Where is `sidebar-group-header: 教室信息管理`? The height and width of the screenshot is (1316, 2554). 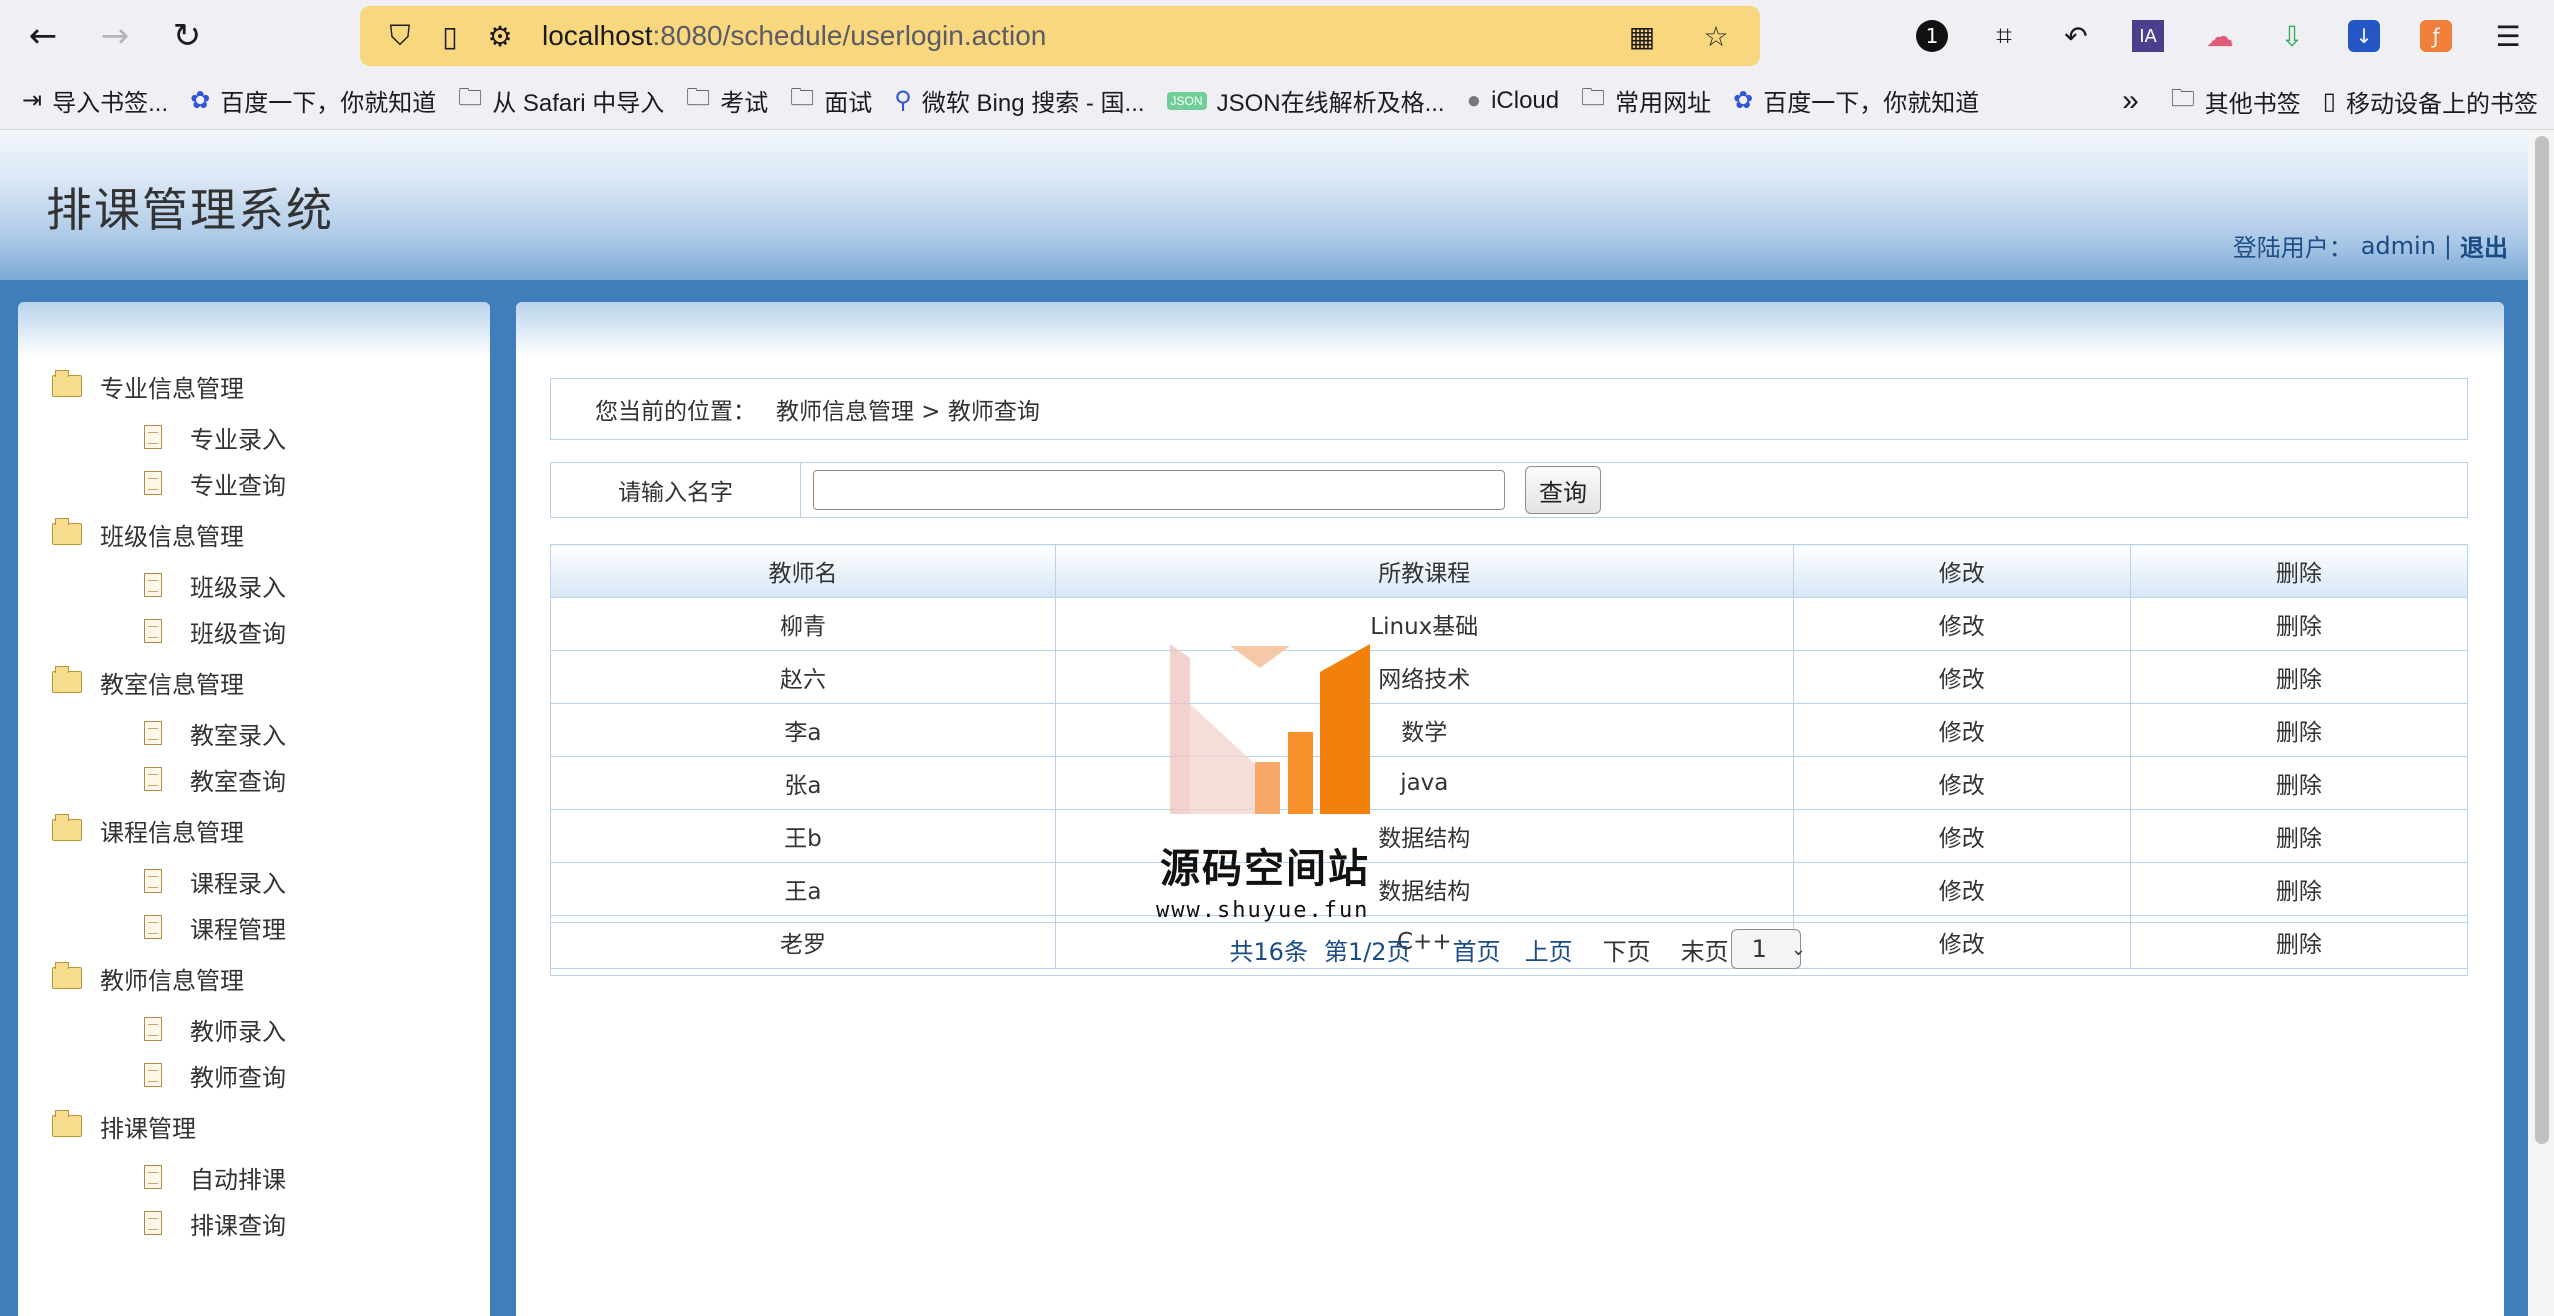
sidebar-group-header: 教室信息管理 is located at coordinates (271, 682).